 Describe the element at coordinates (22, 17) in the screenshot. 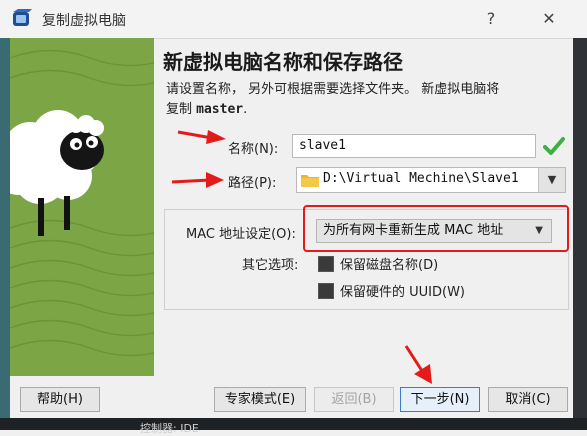

I see `virtualbox-app-icon` at that location.